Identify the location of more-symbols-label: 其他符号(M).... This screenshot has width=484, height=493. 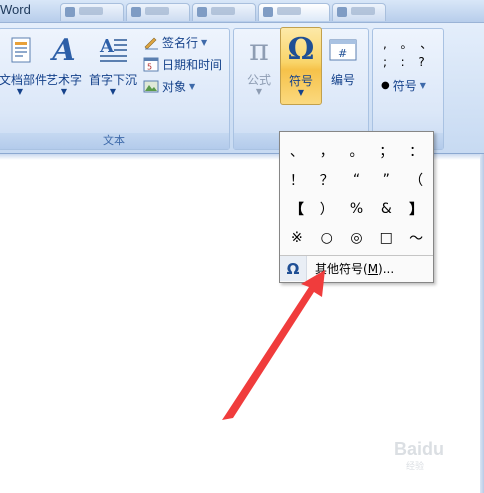
(355, 269).